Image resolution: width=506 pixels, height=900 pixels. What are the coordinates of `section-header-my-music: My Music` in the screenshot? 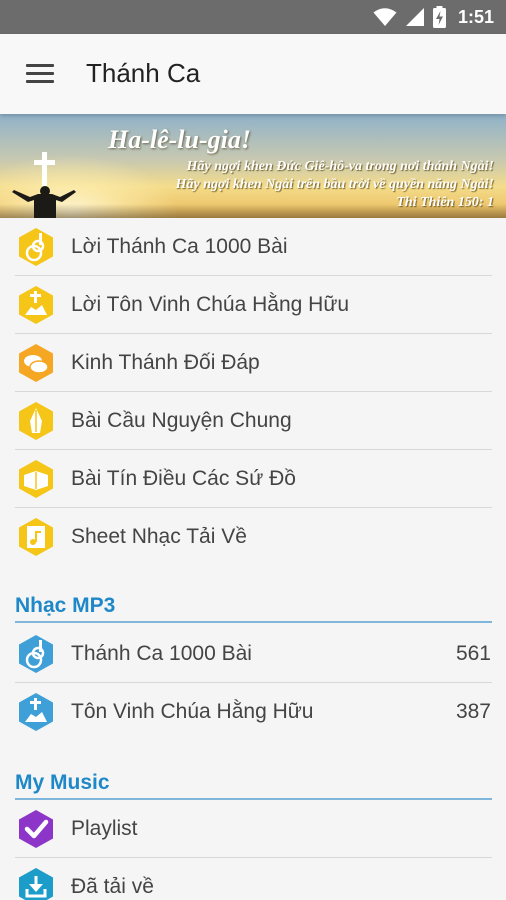 It's located at (253, 785).